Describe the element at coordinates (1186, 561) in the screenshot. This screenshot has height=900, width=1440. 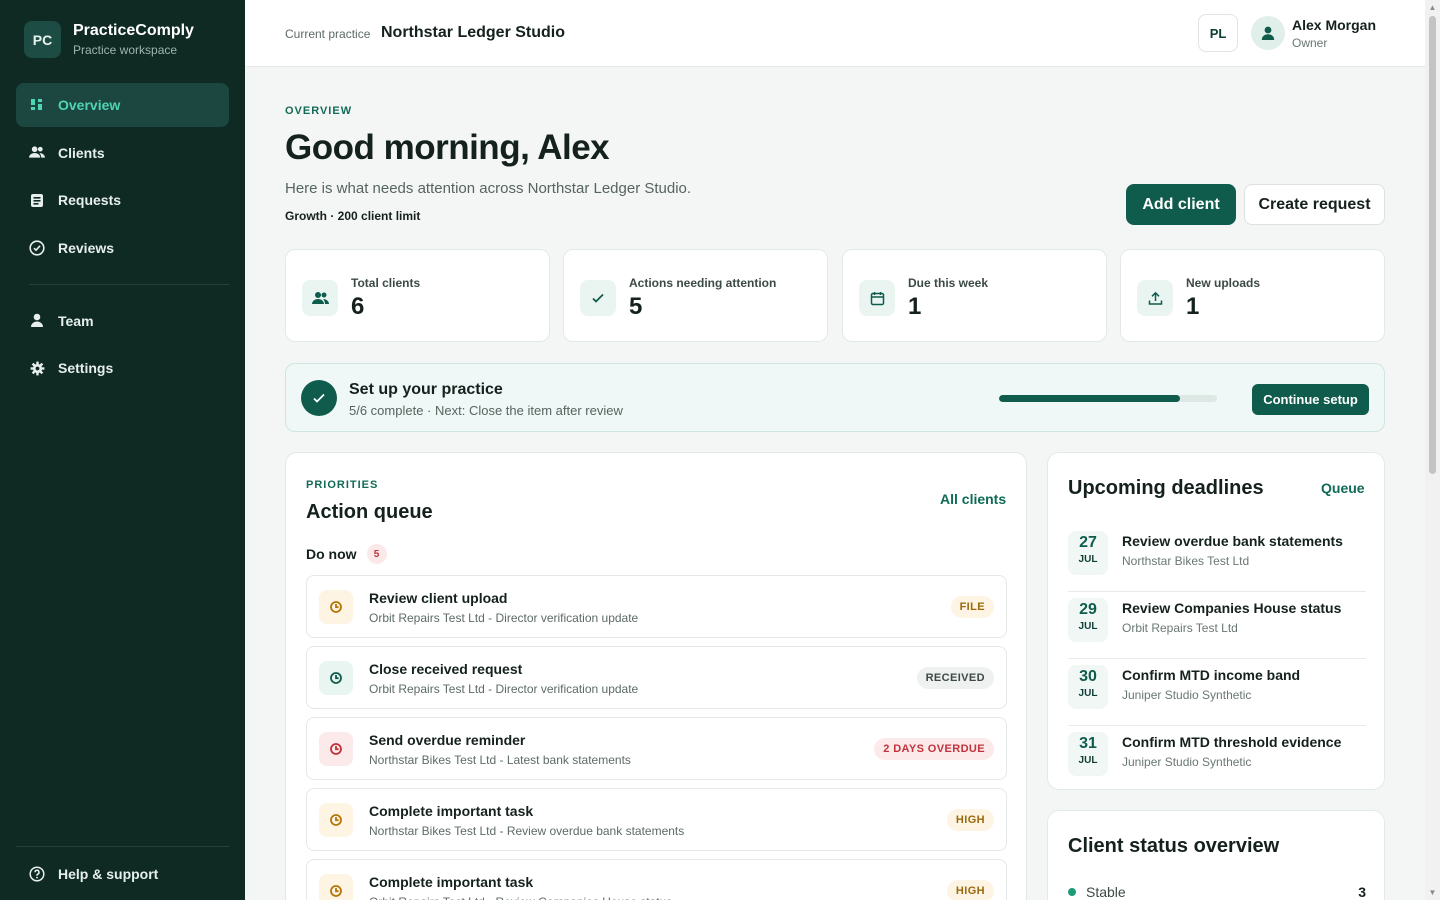
I see `deadline-client: Northstar Bikes Test Ltd` at that location.